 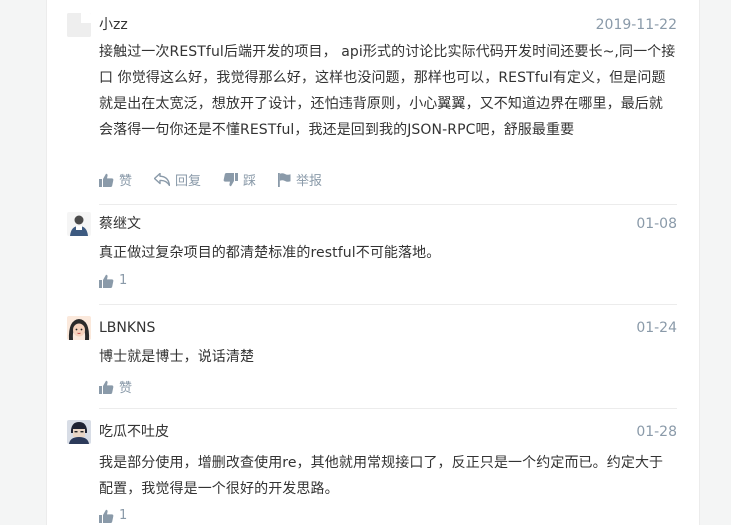 What do you see at coordinates (79, 224) in the screenshot?
I see `person-avatar-icon` at bounding box center [79, 224].